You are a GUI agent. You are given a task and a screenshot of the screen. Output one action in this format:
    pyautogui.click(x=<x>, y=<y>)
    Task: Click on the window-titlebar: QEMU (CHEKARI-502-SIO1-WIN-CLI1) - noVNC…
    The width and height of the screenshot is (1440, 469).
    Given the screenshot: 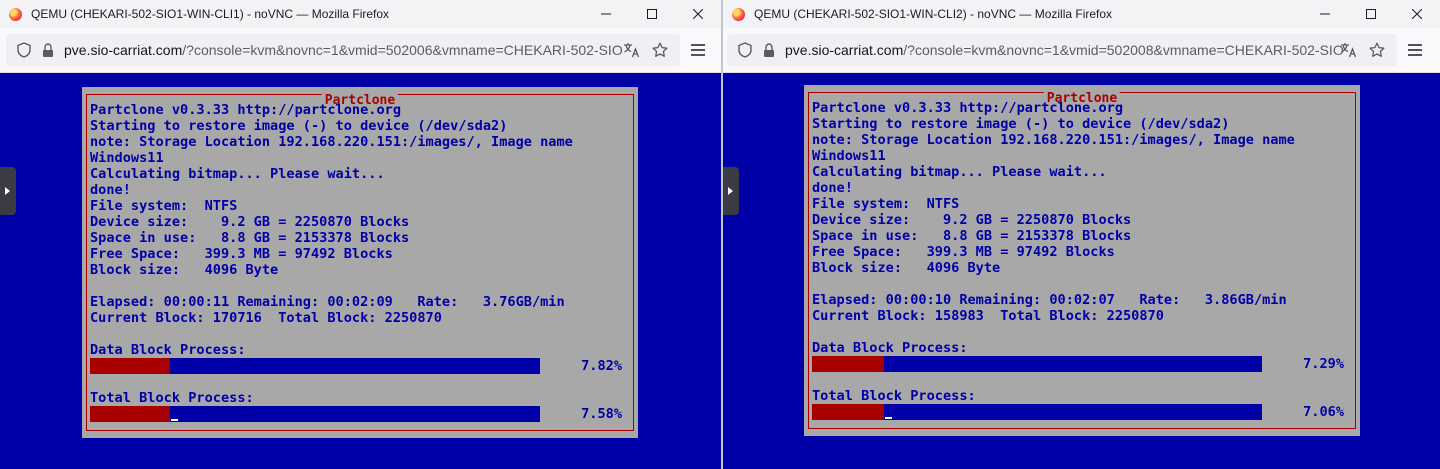 What is the action you would take?
    pyautogui.click(x=360, y=14)
    